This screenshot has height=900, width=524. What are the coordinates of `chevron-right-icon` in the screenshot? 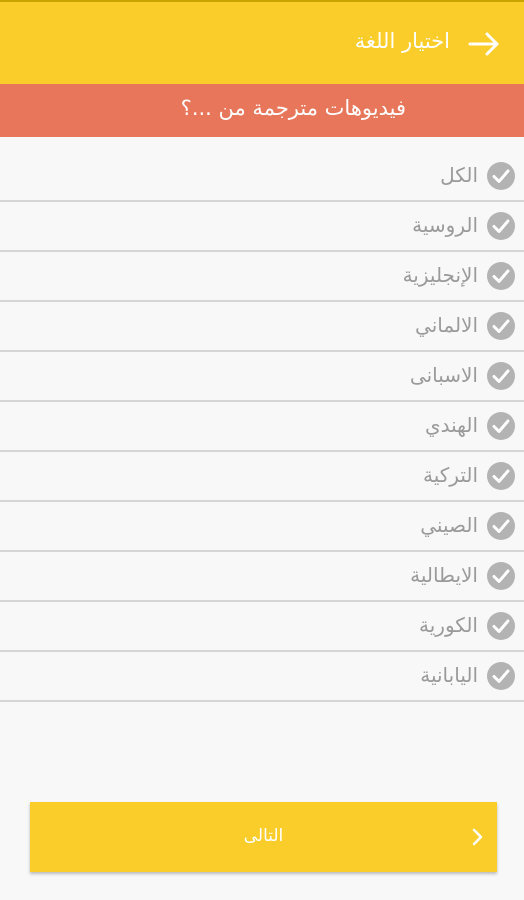 It's located at (477, 837).